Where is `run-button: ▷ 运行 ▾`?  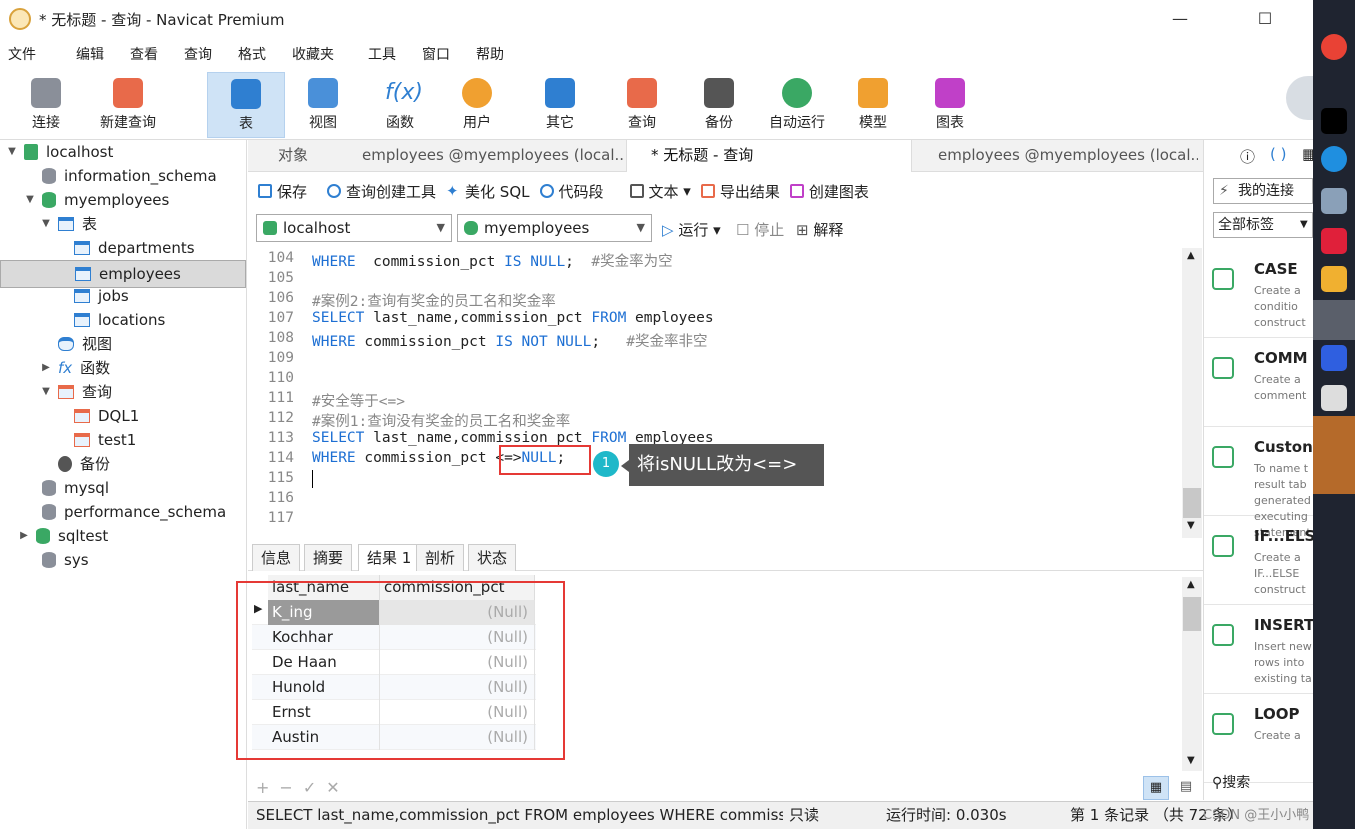 run-button: ▷ 运行 ▾ is located at coordinates (691, 229).